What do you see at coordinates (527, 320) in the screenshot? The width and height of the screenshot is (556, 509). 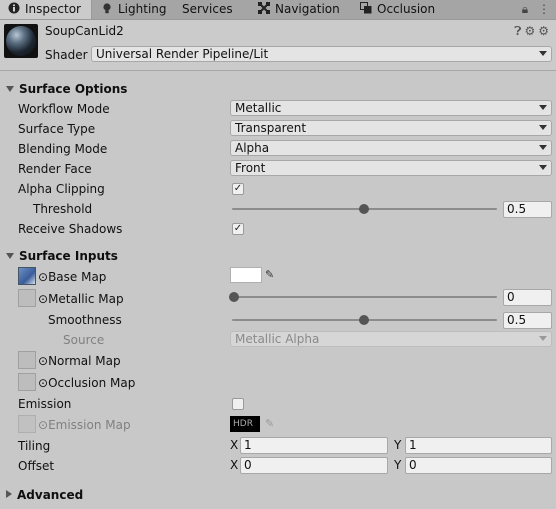 I see `smoothness-field: 0.5` at bounding box center [527, 320].